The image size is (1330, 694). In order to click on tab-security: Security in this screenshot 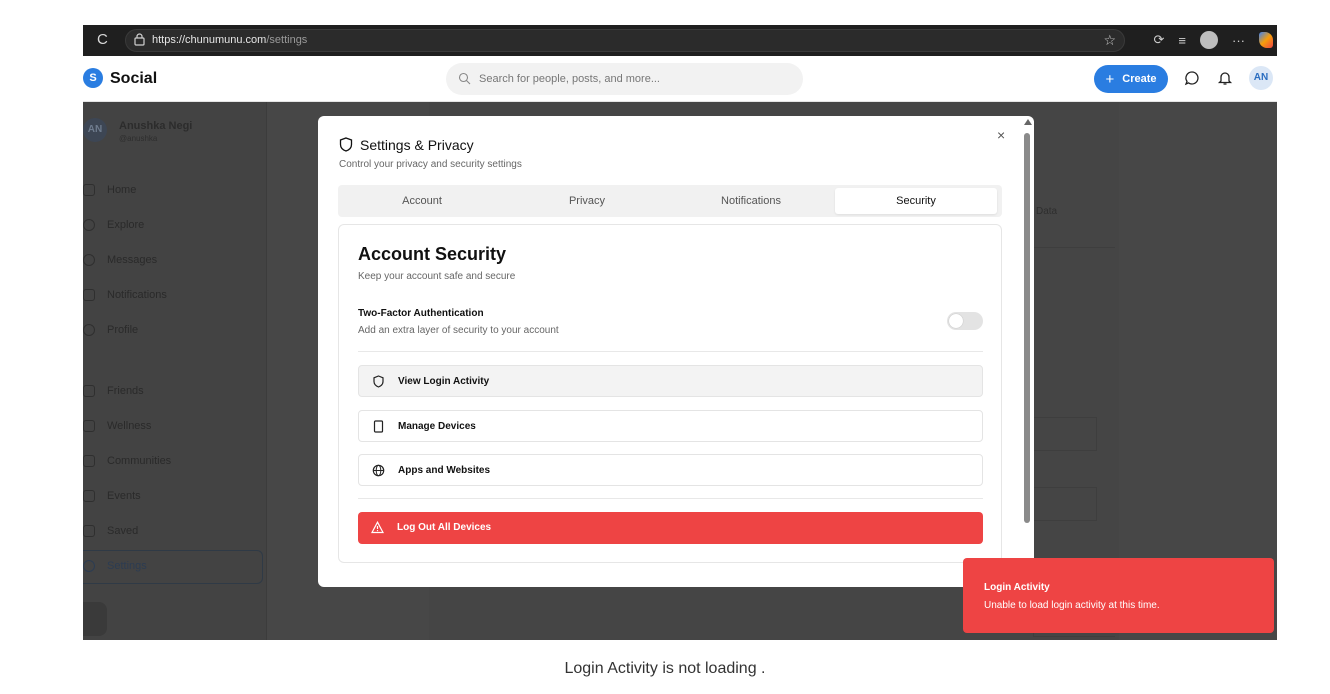, I will do `click(916, 201)`.